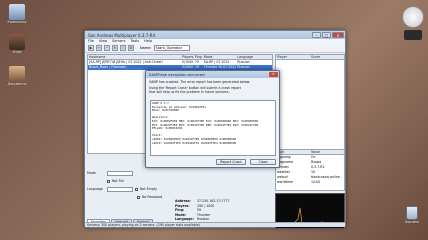 Image resolution: width=428 pixels, height=240 pixels. What do you see at coordinates (134, 57) in the screenshot?
I see `col-hostname: Hostname` at bounding box center [134, 57].